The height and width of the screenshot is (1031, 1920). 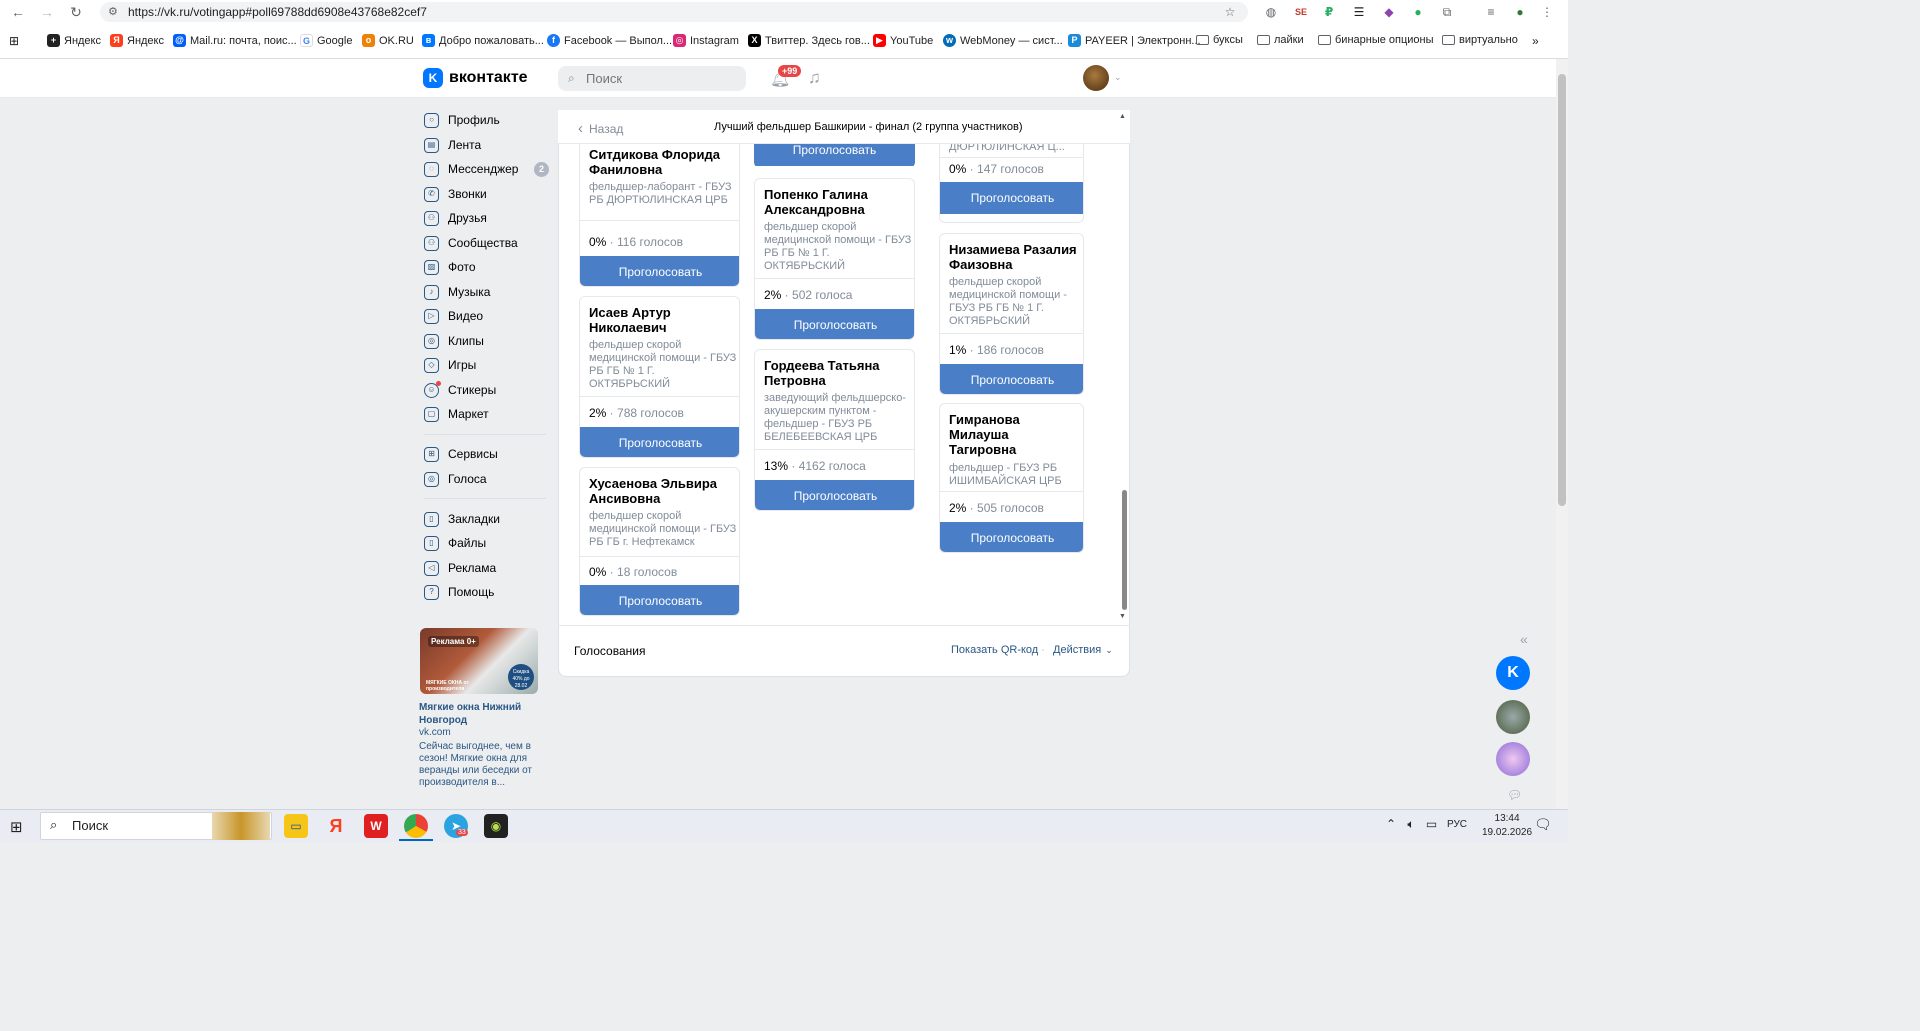 What do you see at coordinates (815, 466) in the screenshot?
I see `vote-stats: 13% · 4162 голоса` at bounding box center [815, 466].